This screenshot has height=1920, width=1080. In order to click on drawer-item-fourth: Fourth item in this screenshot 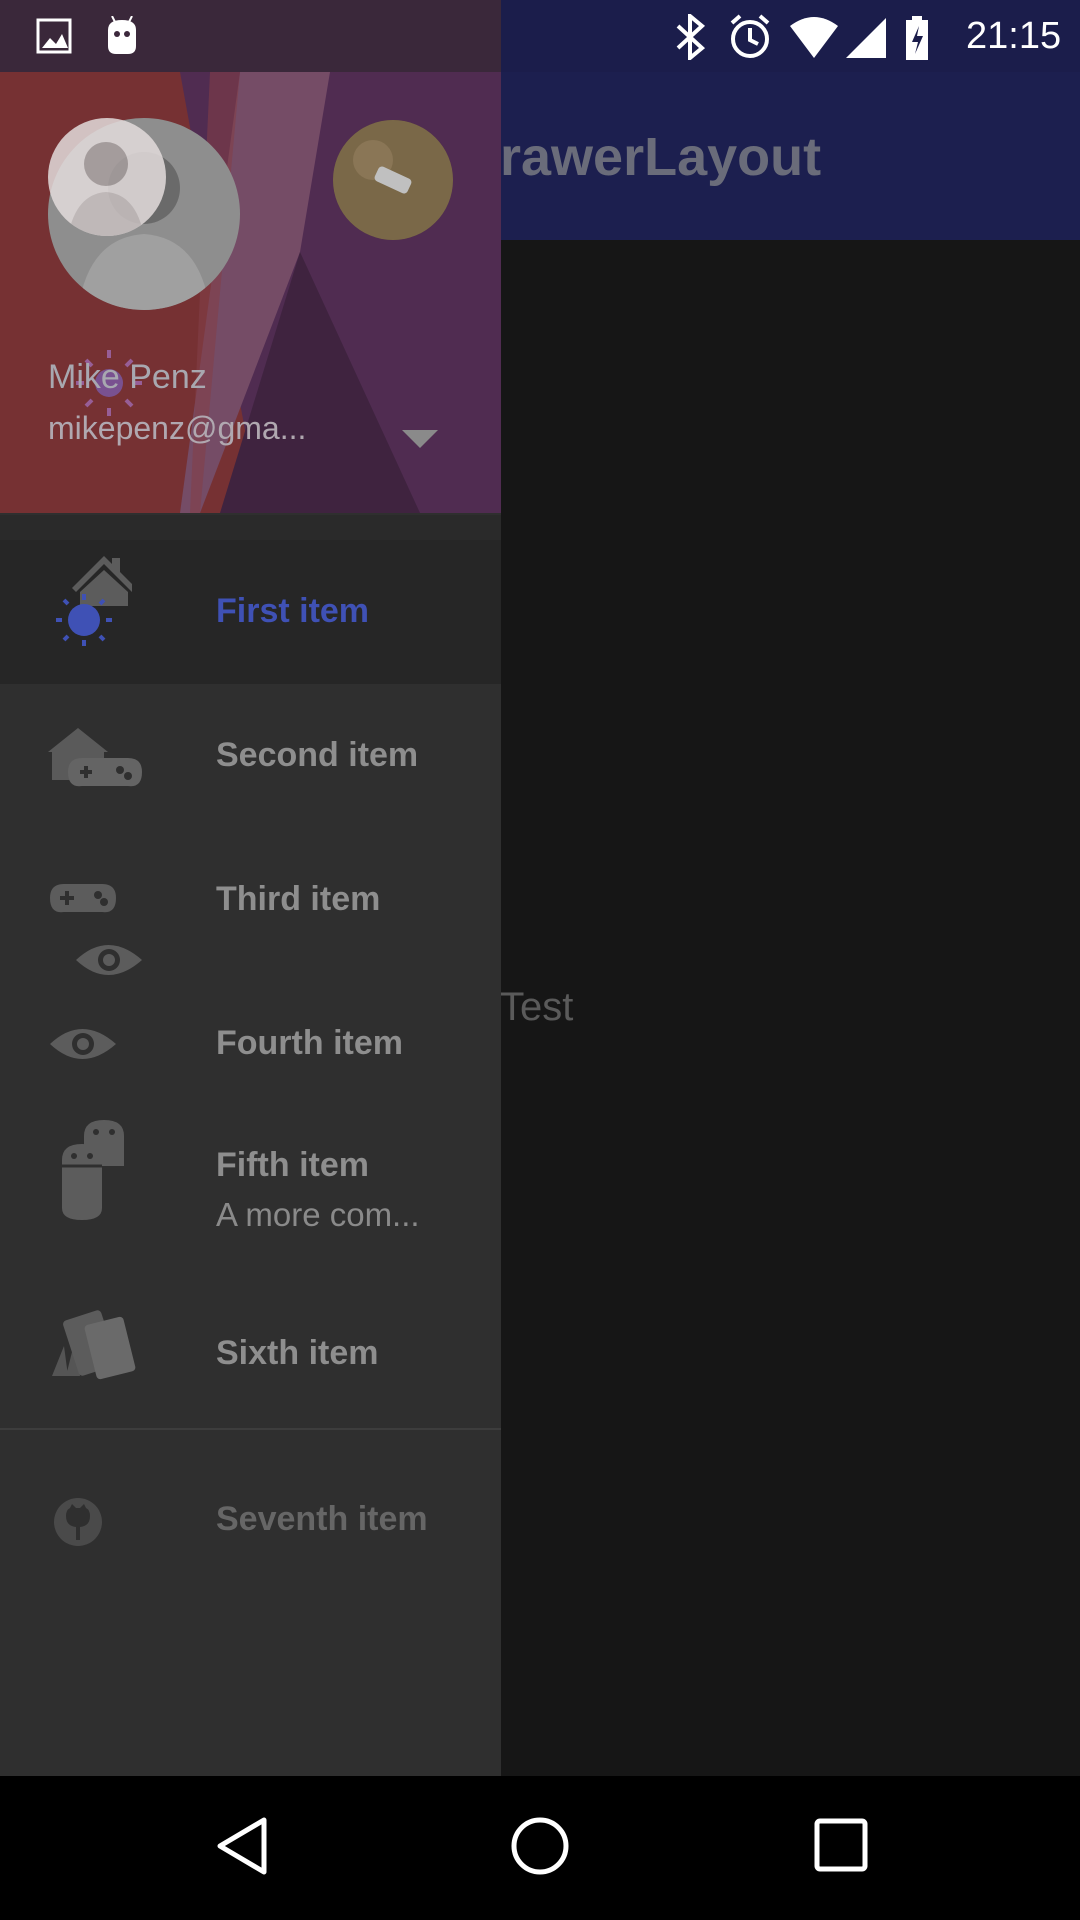, I will do `click(250, 1044)`.